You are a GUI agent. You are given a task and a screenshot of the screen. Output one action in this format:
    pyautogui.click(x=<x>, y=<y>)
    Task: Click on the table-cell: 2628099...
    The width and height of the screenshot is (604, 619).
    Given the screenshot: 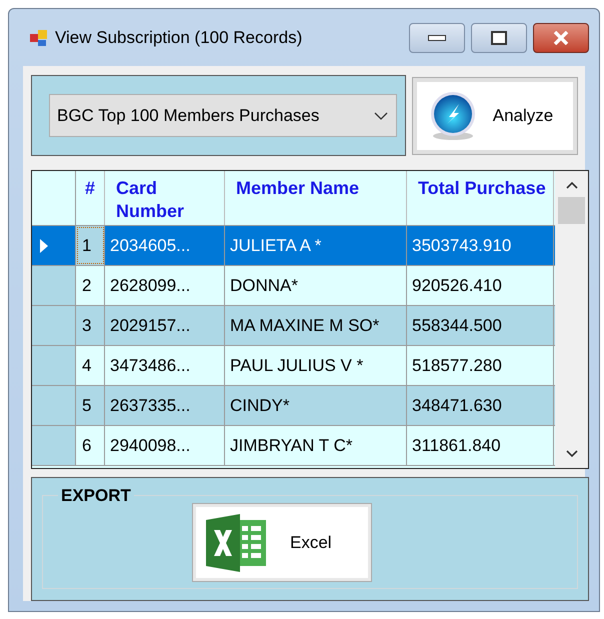 What is the action you would take?
    pyautogui.click(x=165, y=285)
    